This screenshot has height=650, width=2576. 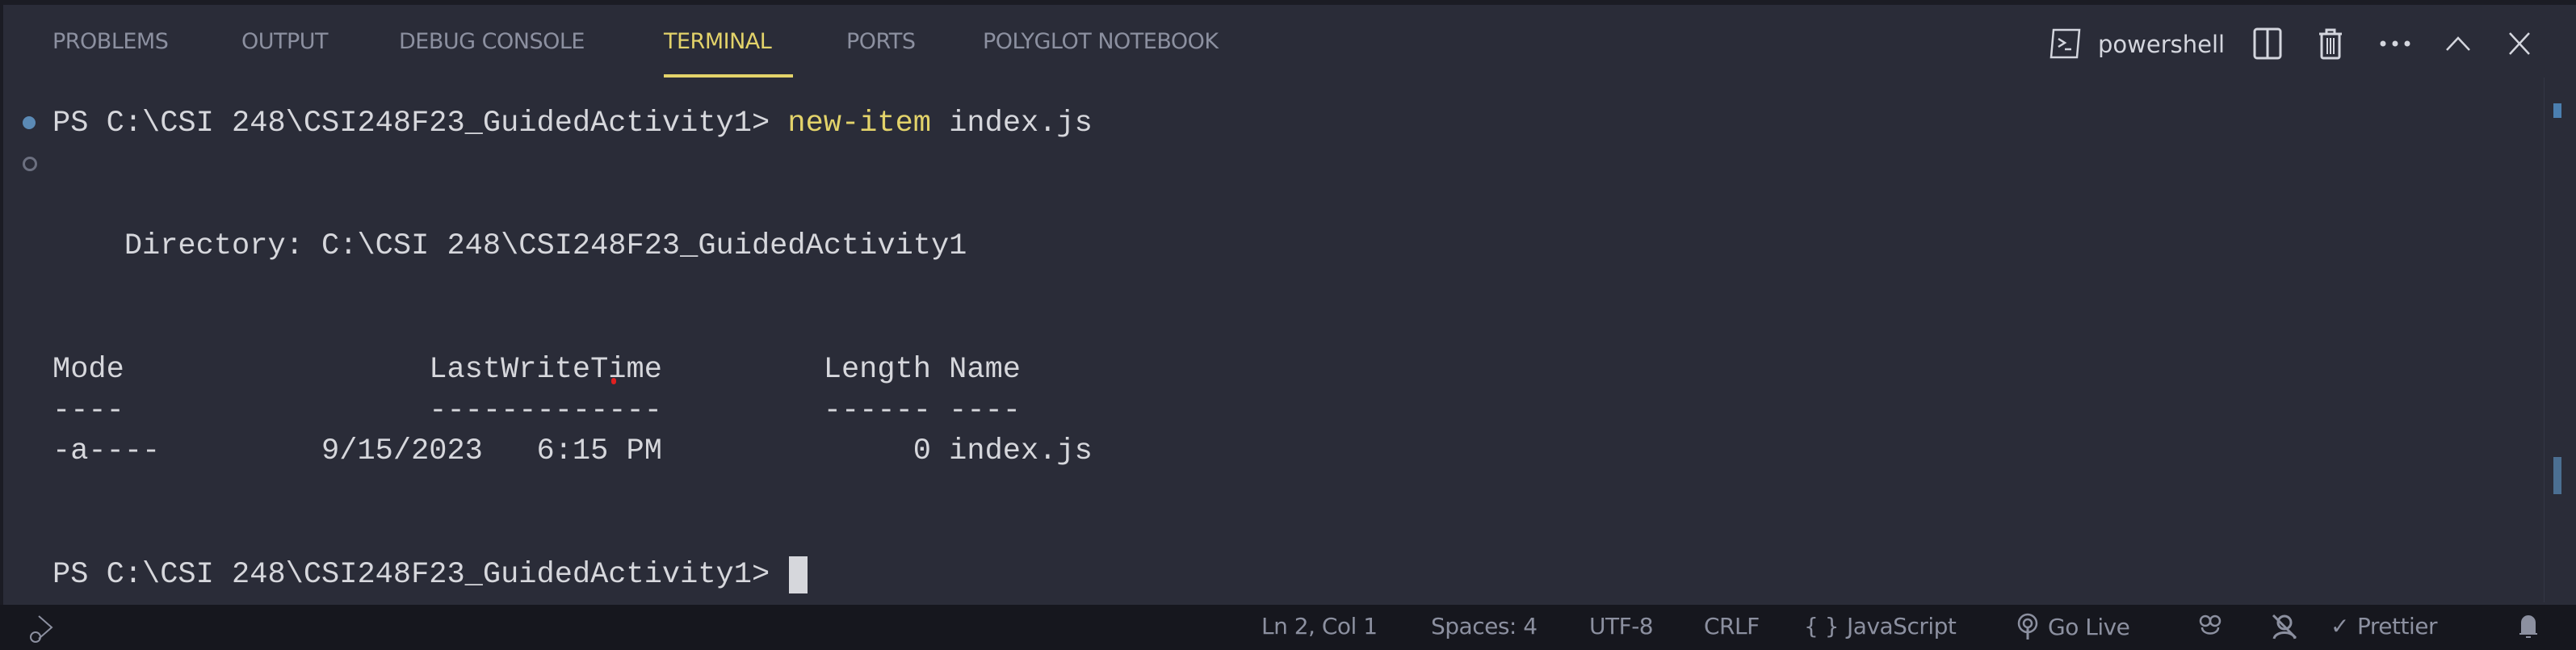 I want to click on table-header: Mode LastWriteTime Length Name, so click(x=536, y=369).